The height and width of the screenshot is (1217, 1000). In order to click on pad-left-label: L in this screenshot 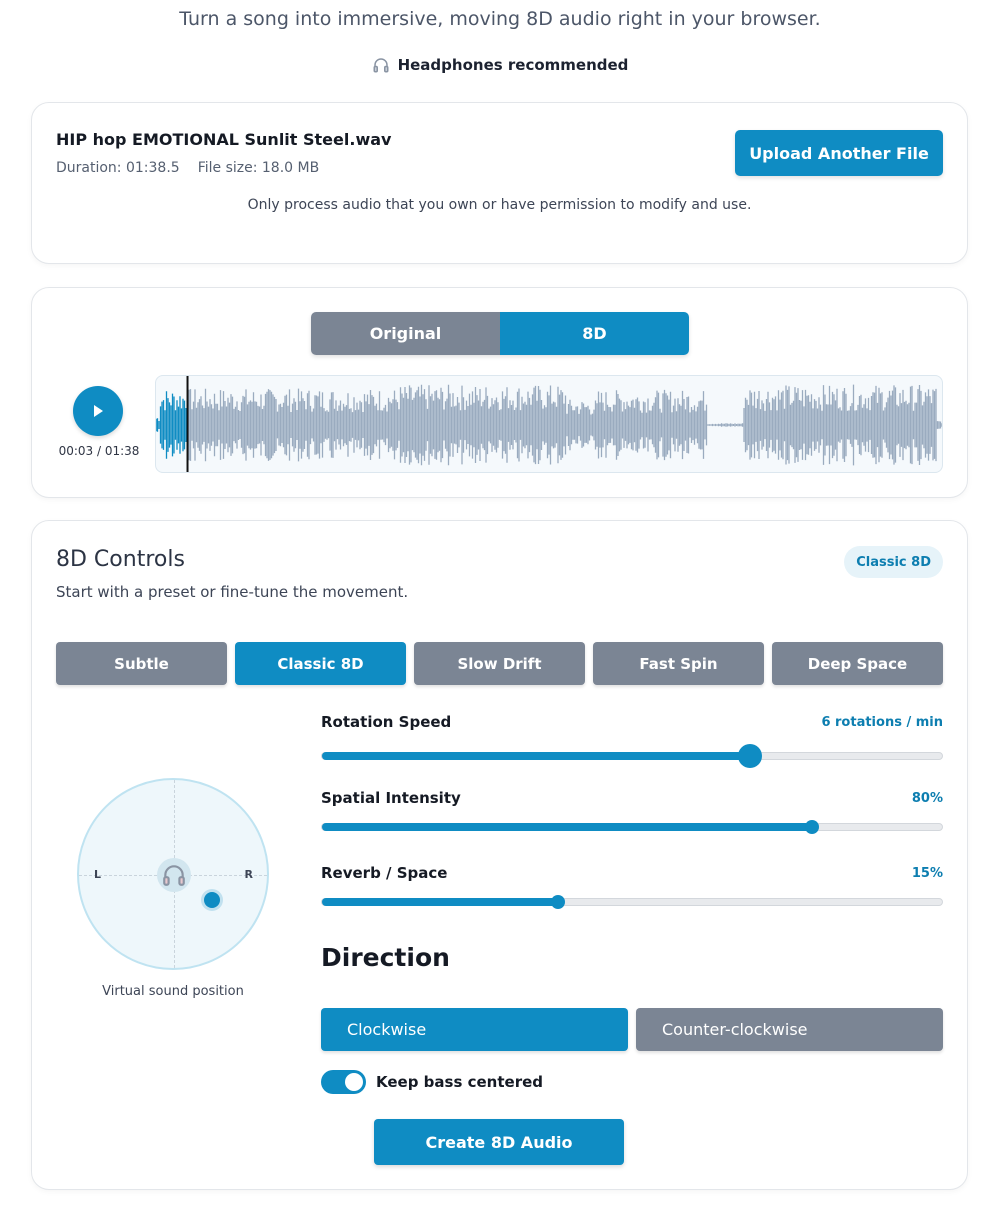, I will do `click(98, 874)`.